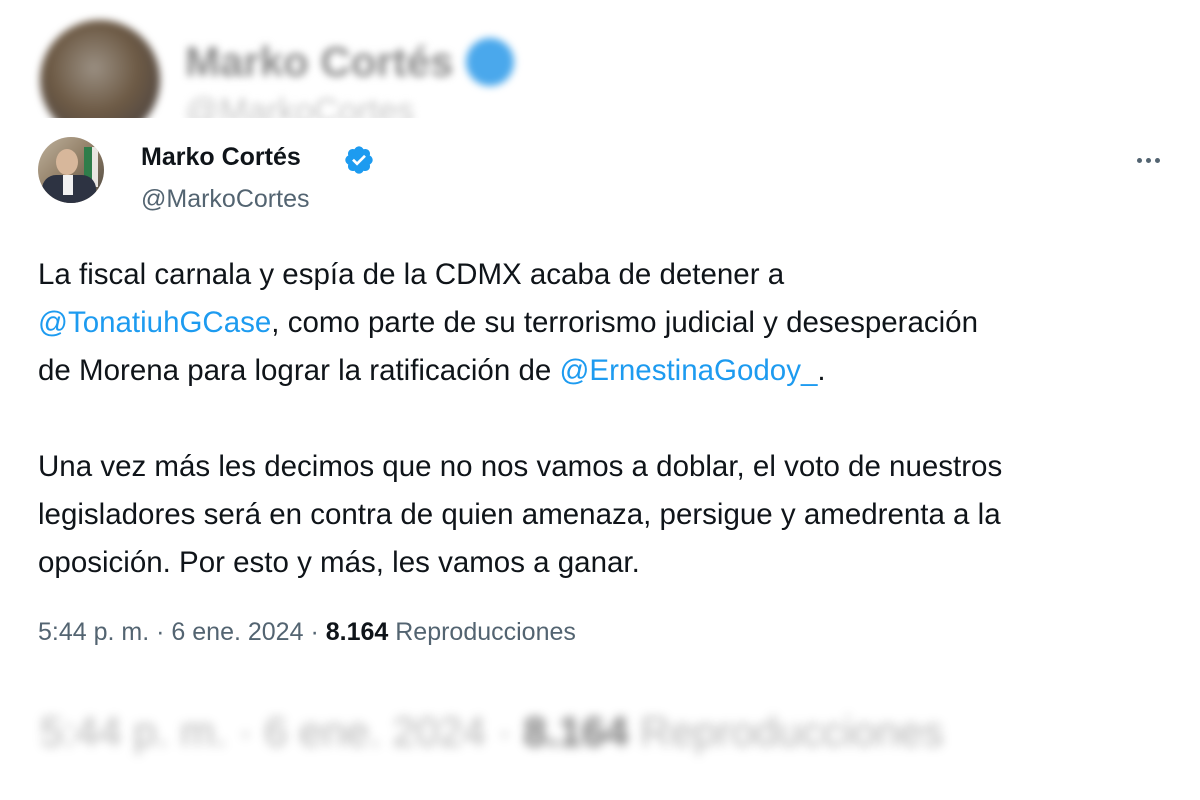 This screenshot has width=1200, height=800. What do you see at coordinates (688, 370) in the screenshot?
I see `mention-link: @ErnestinaGodoy_` at bounding box center [688, 370].